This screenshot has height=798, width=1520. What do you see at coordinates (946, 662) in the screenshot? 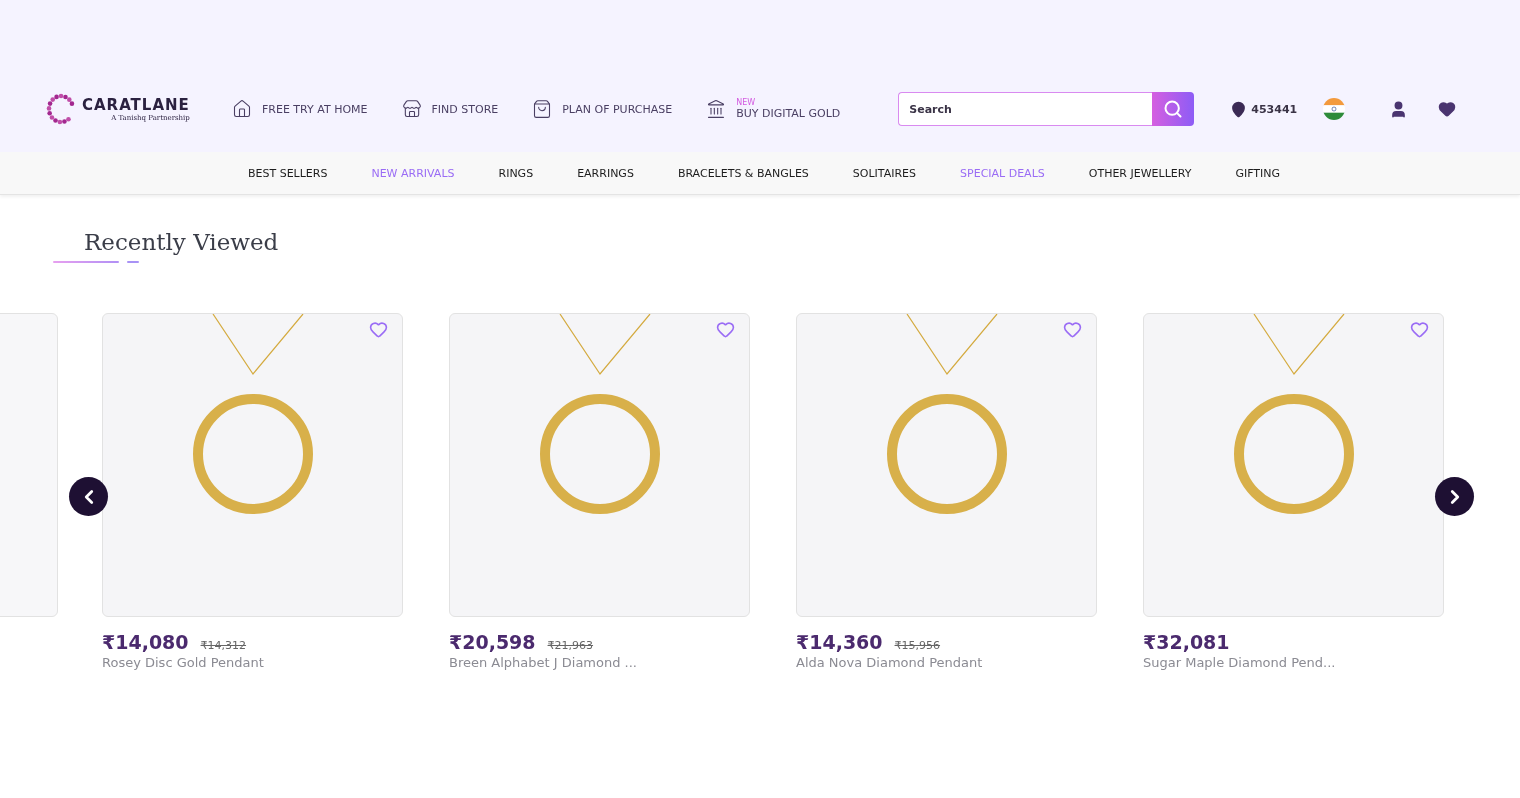
I see `product-name: Alda Nova Diamond Pendant` at bounding box center [946, 662].